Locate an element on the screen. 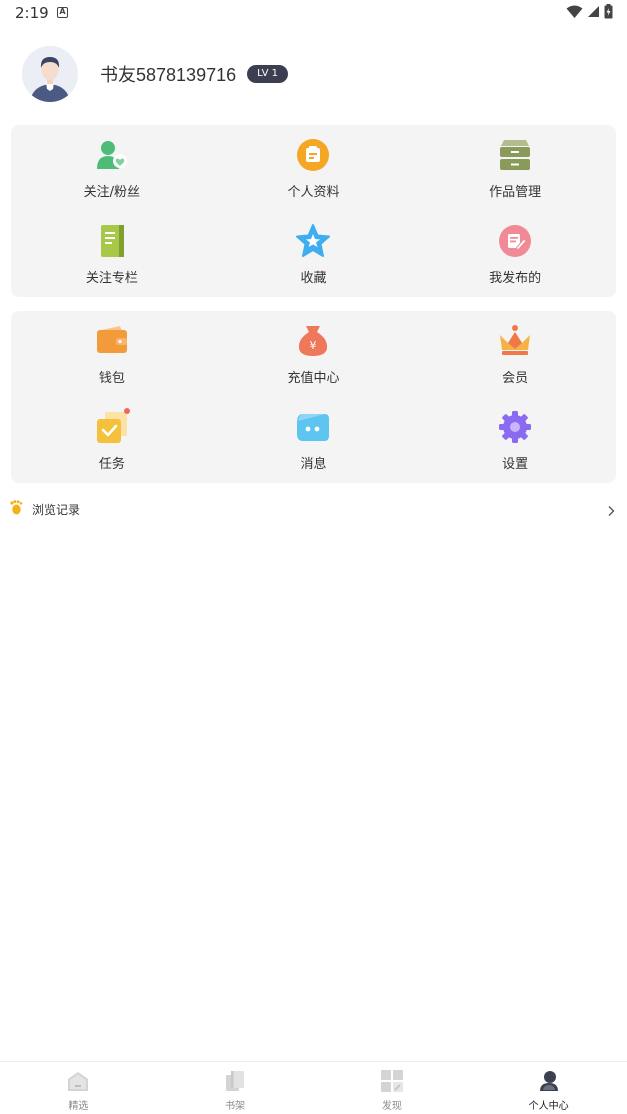 The height and width of the screenshot is (1114, 627). nav-label: 发现 is located at coordinates (391, 1106).